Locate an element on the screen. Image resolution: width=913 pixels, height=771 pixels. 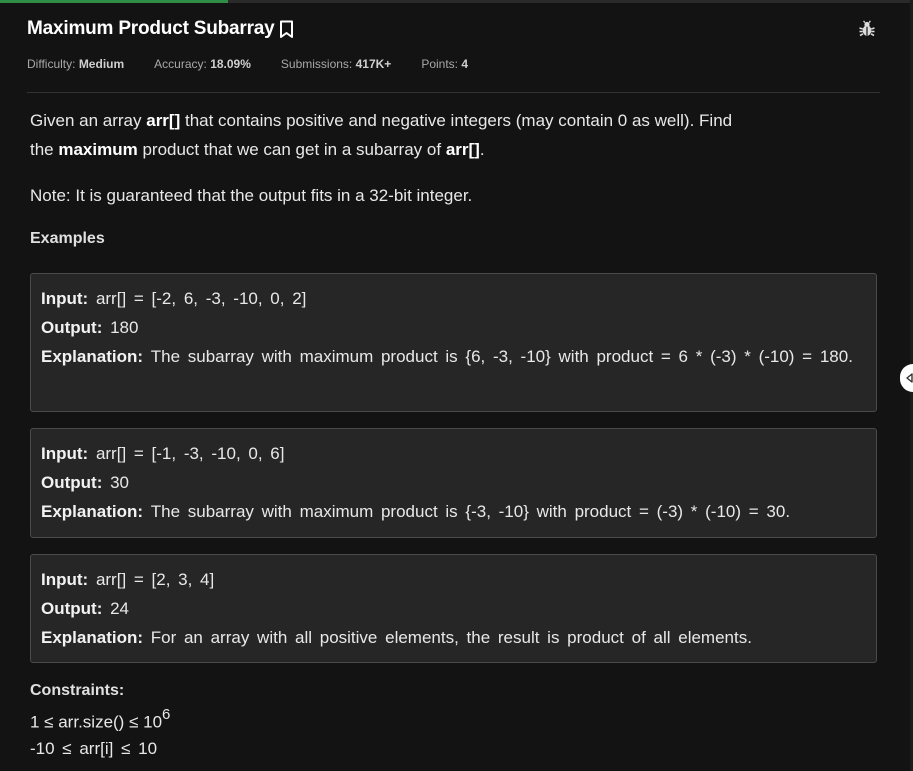
constraint-size: 1 ≤ arr.size() ≤ 106 is located at coordinates (100, 719).